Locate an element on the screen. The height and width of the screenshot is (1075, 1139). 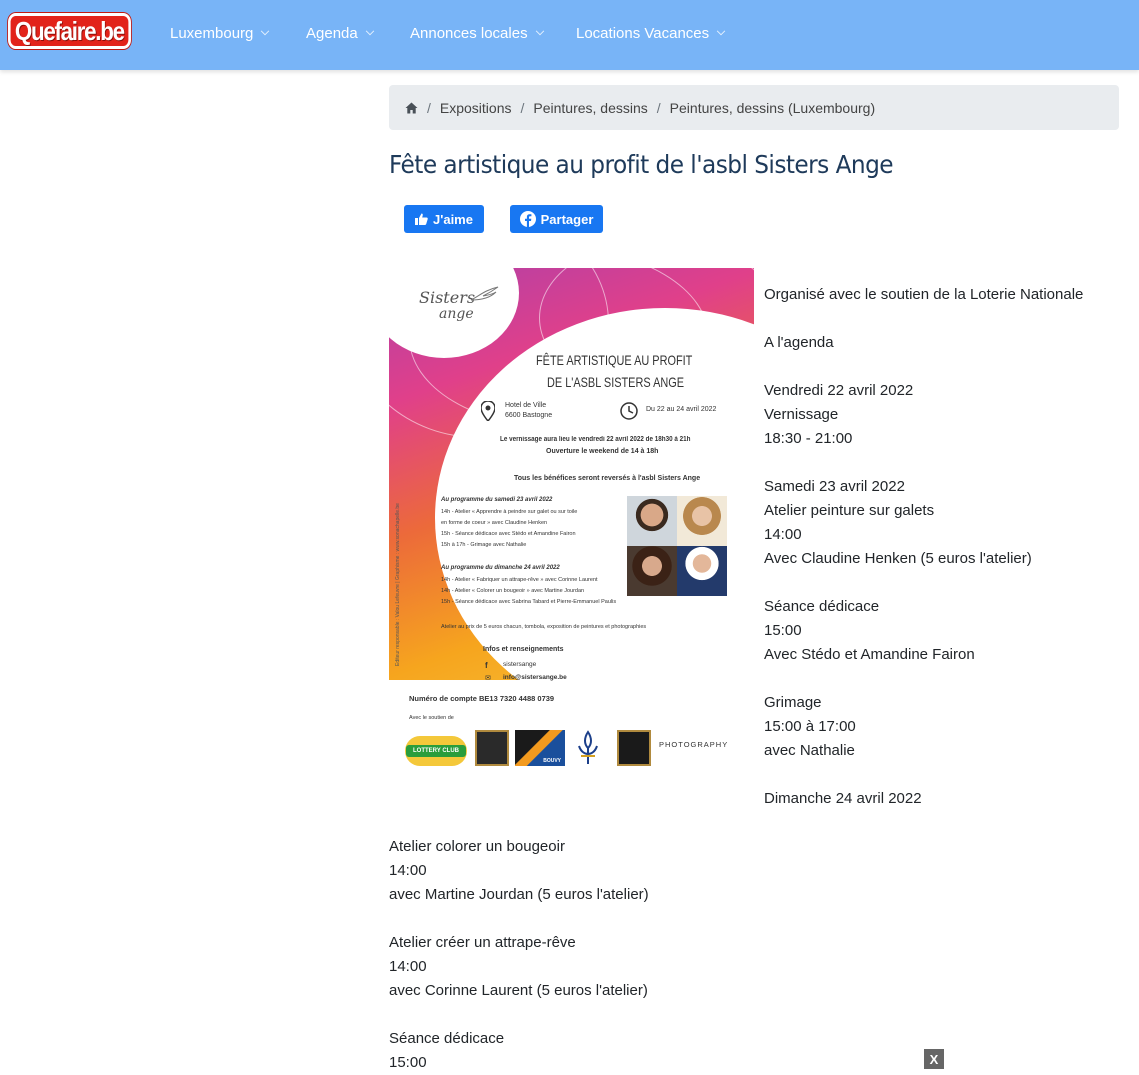
facebook-like-button: J'aime is located at coordinates (444, 219).